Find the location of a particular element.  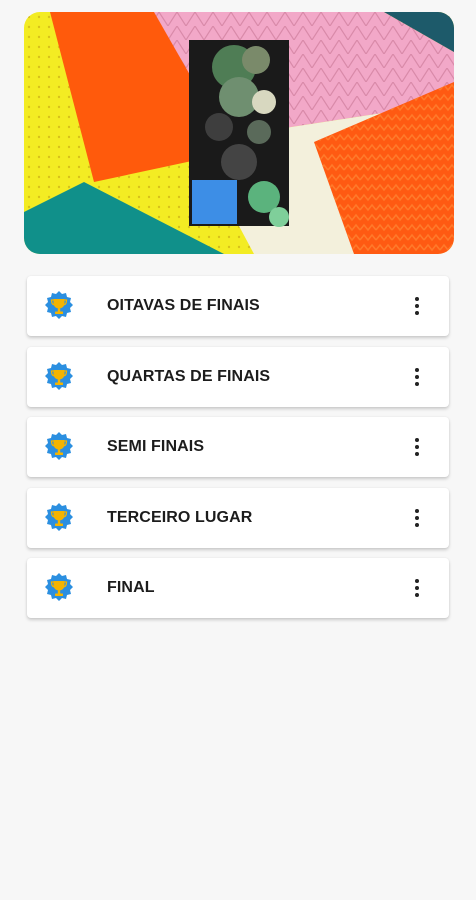

stage-card: SEMI FINAIS is located at coordinates (238, 447).